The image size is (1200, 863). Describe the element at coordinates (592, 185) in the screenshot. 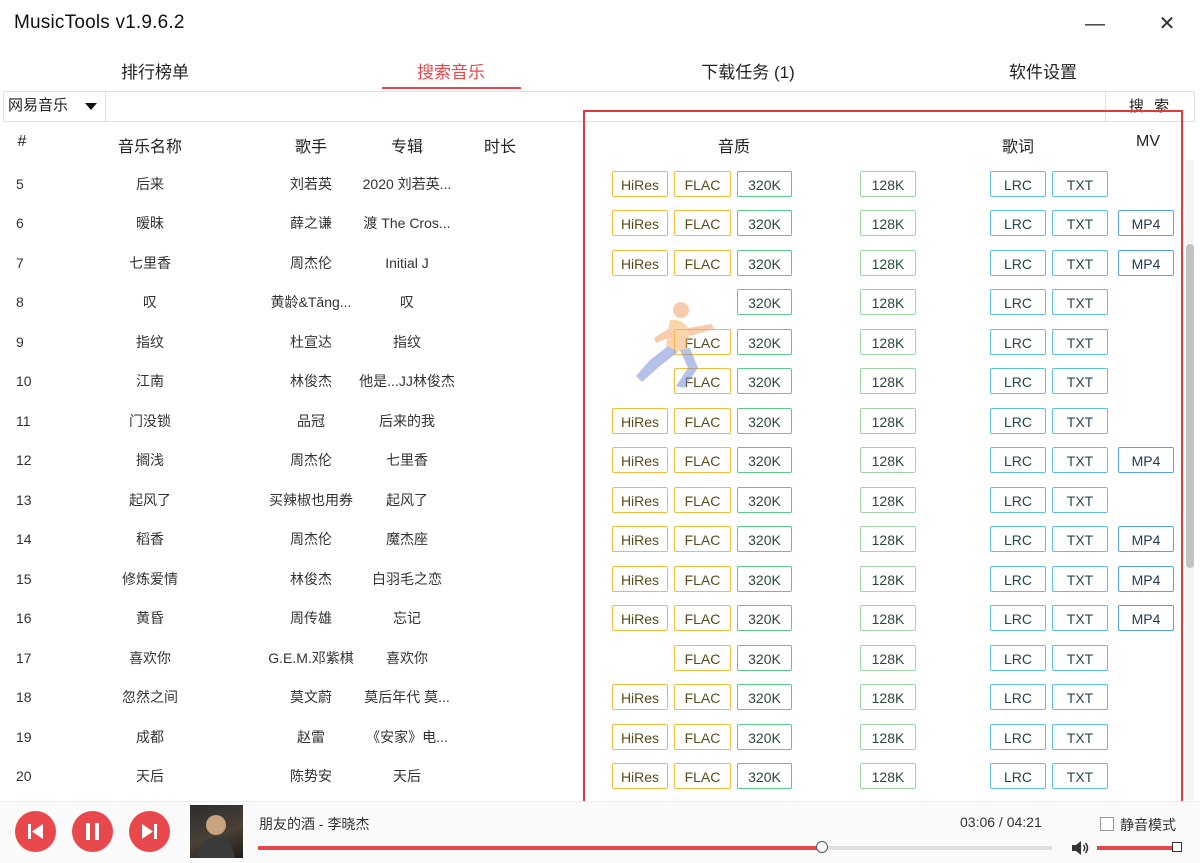

I see `table-row: 5 后来 刘若英 2020 刘若英... HiRes FLAC 320K 128K LRC TXT` at that location.